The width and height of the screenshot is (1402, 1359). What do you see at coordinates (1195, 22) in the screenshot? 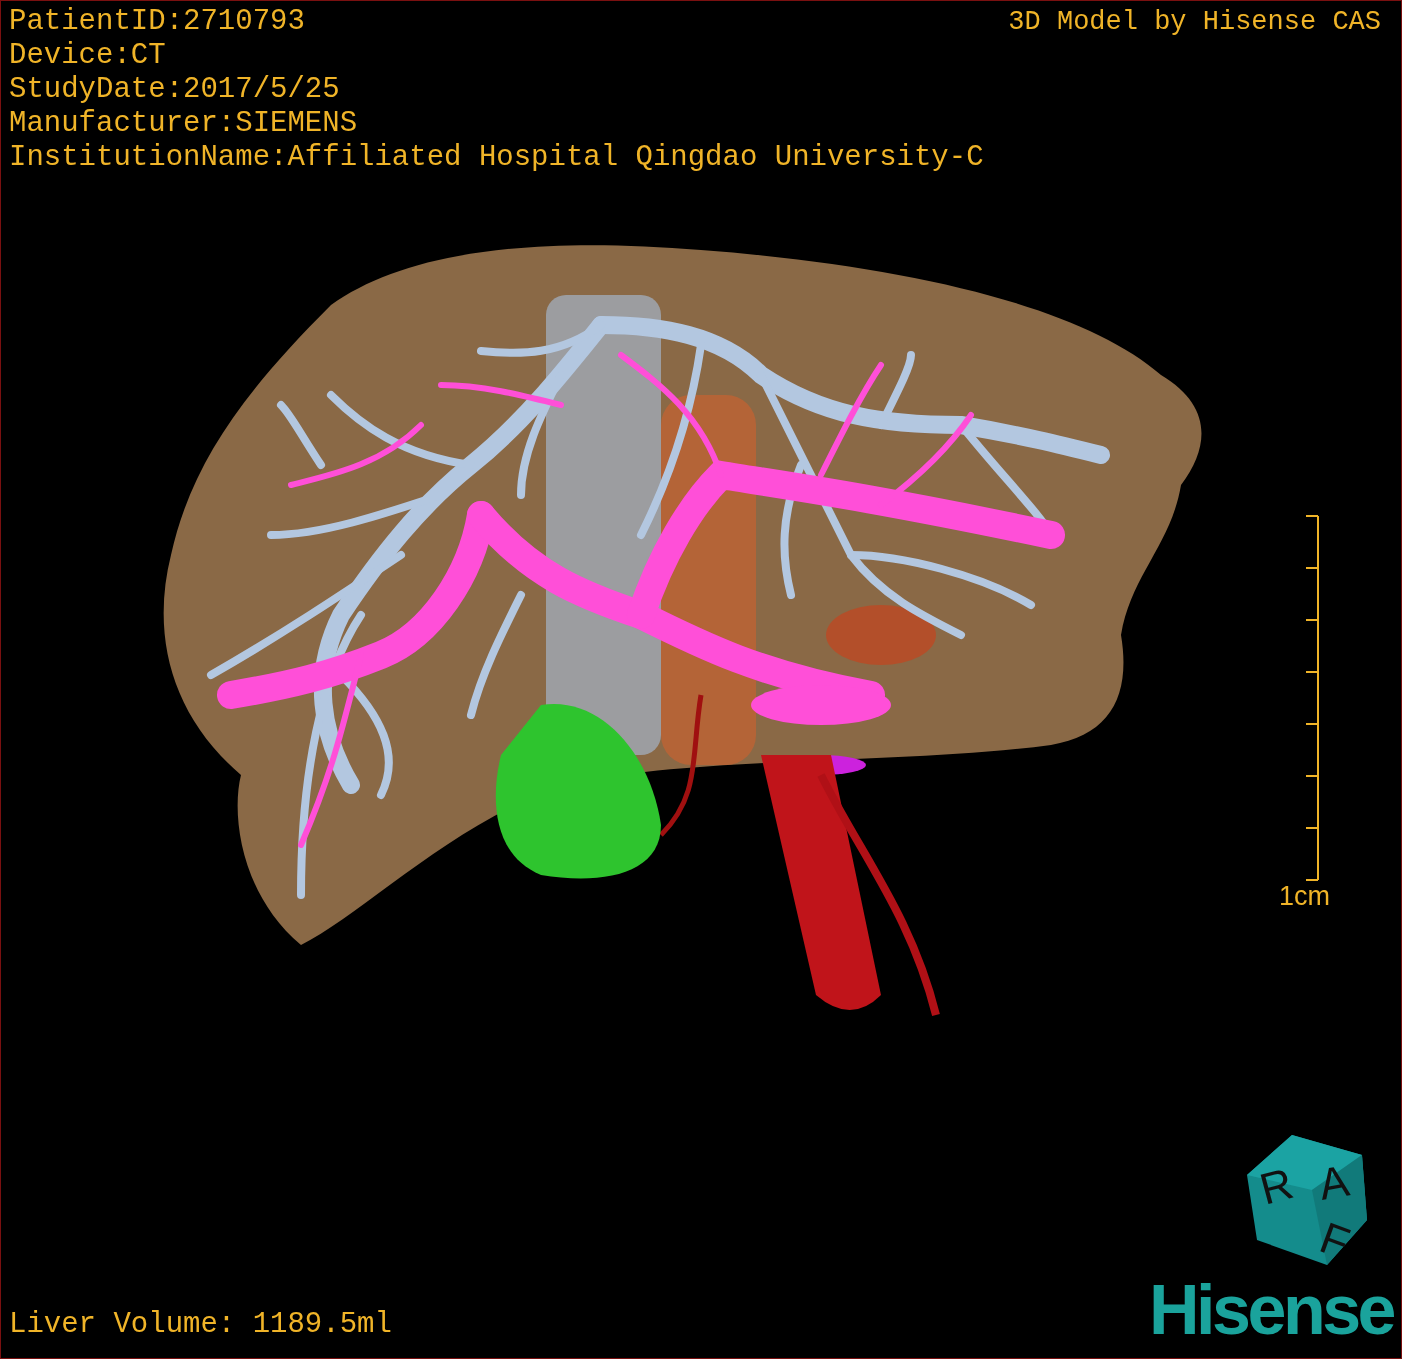
I see `credit-text: 3D Model by Hisense CAS` at bounding box center [1195, 22].